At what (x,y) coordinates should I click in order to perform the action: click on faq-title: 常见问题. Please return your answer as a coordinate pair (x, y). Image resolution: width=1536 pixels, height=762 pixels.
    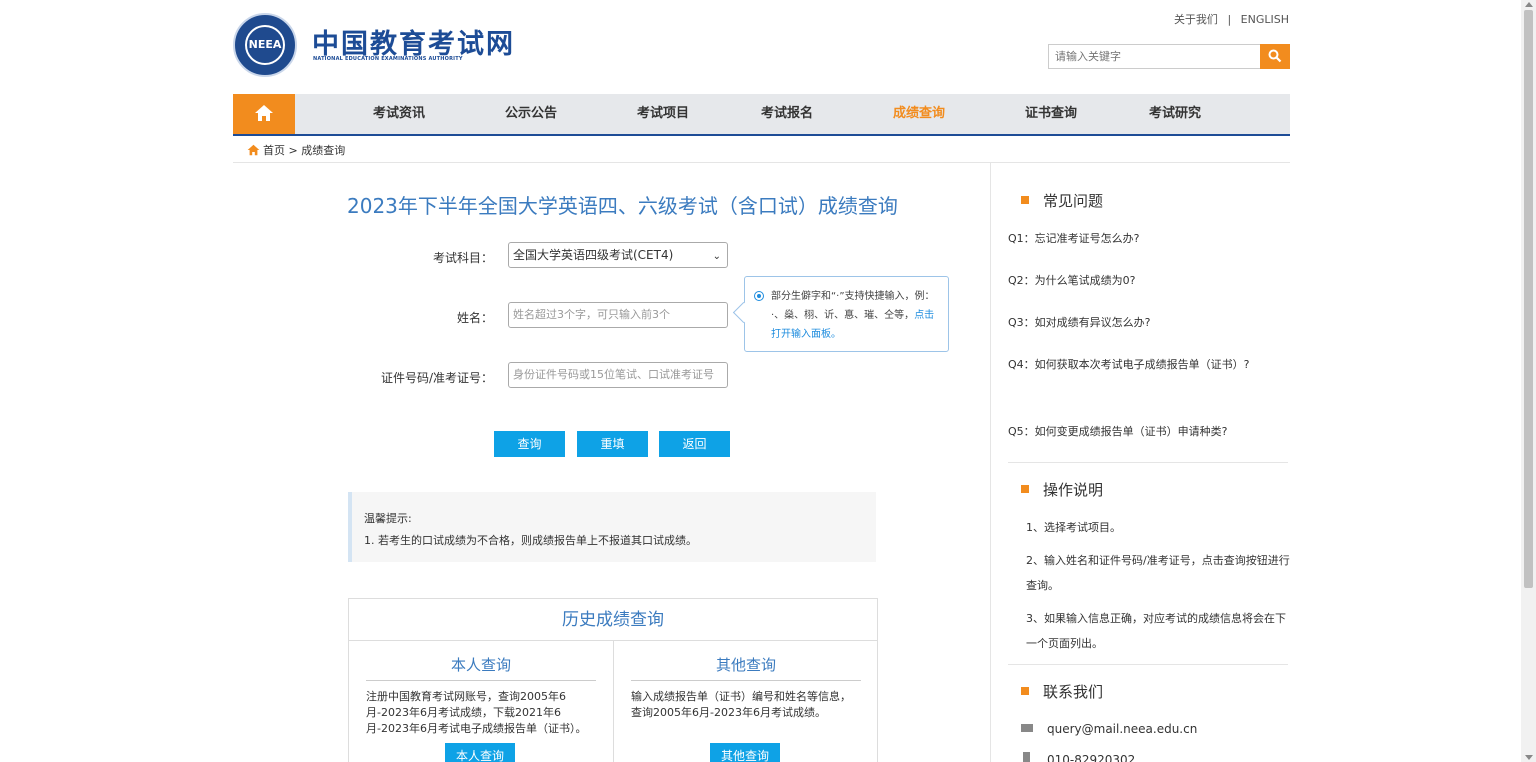
    Looking at the image, I should click on (1073, 201).